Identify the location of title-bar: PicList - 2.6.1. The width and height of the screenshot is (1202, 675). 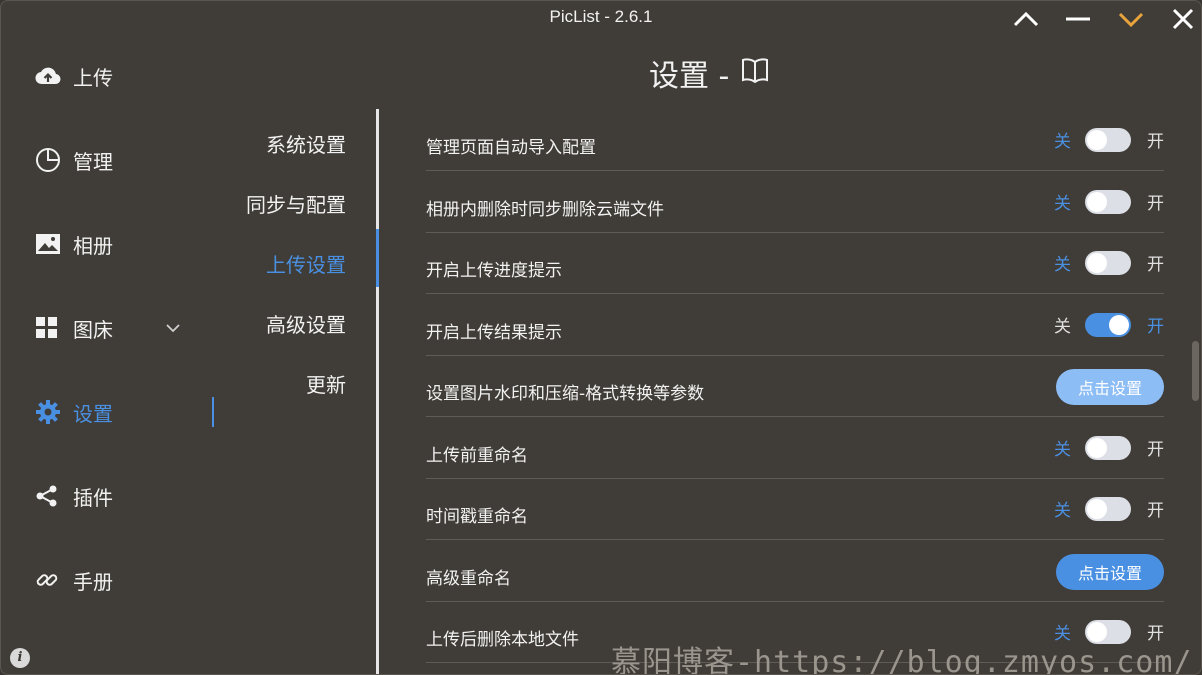
(601, 18).